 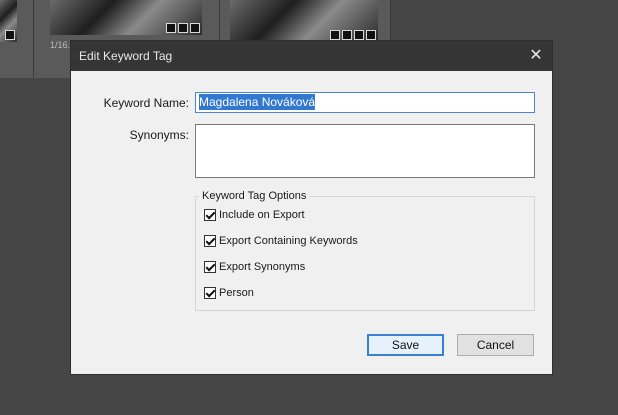 I want to click on export-synonyms-option: Export Synonyms, so click(x=254, y=267).